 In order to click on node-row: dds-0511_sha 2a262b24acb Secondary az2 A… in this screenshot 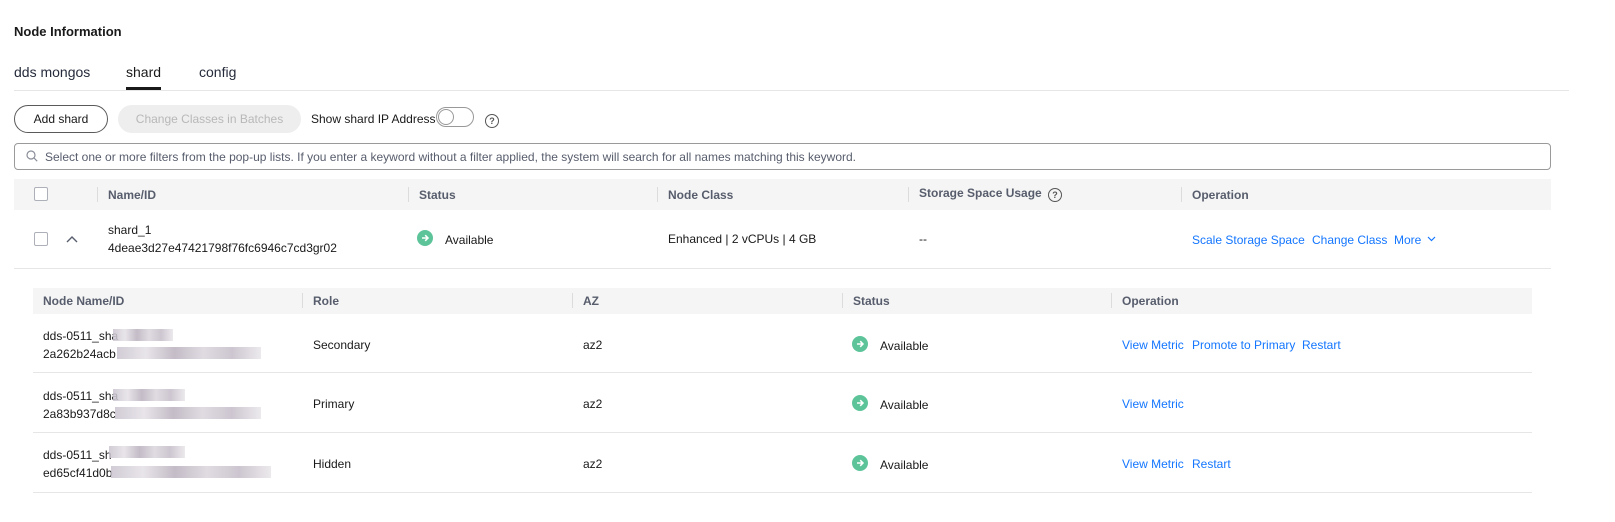, I will do `click(782, 343)`.